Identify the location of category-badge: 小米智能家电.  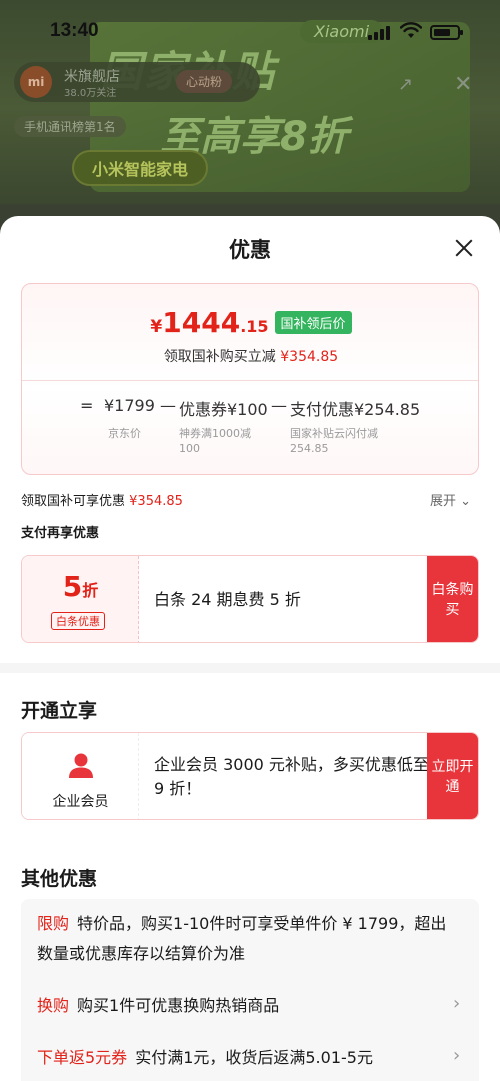
(140, 168).